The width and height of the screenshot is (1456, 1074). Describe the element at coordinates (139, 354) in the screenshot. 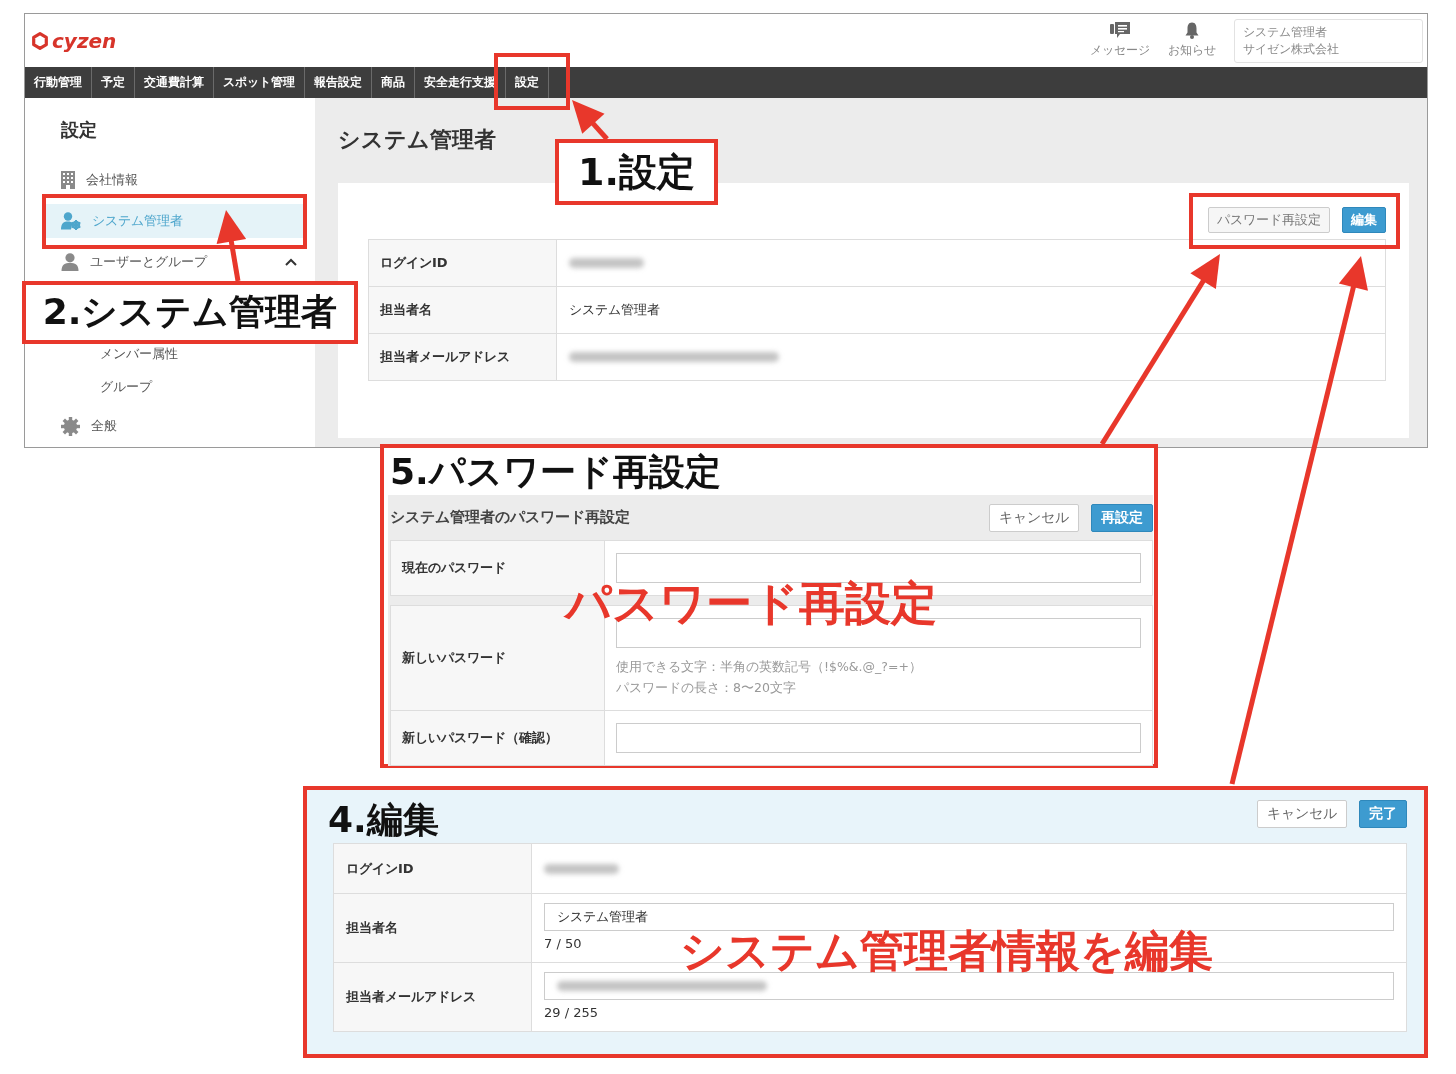

I see `sidebar-subitem: メンバー属性` at that location.